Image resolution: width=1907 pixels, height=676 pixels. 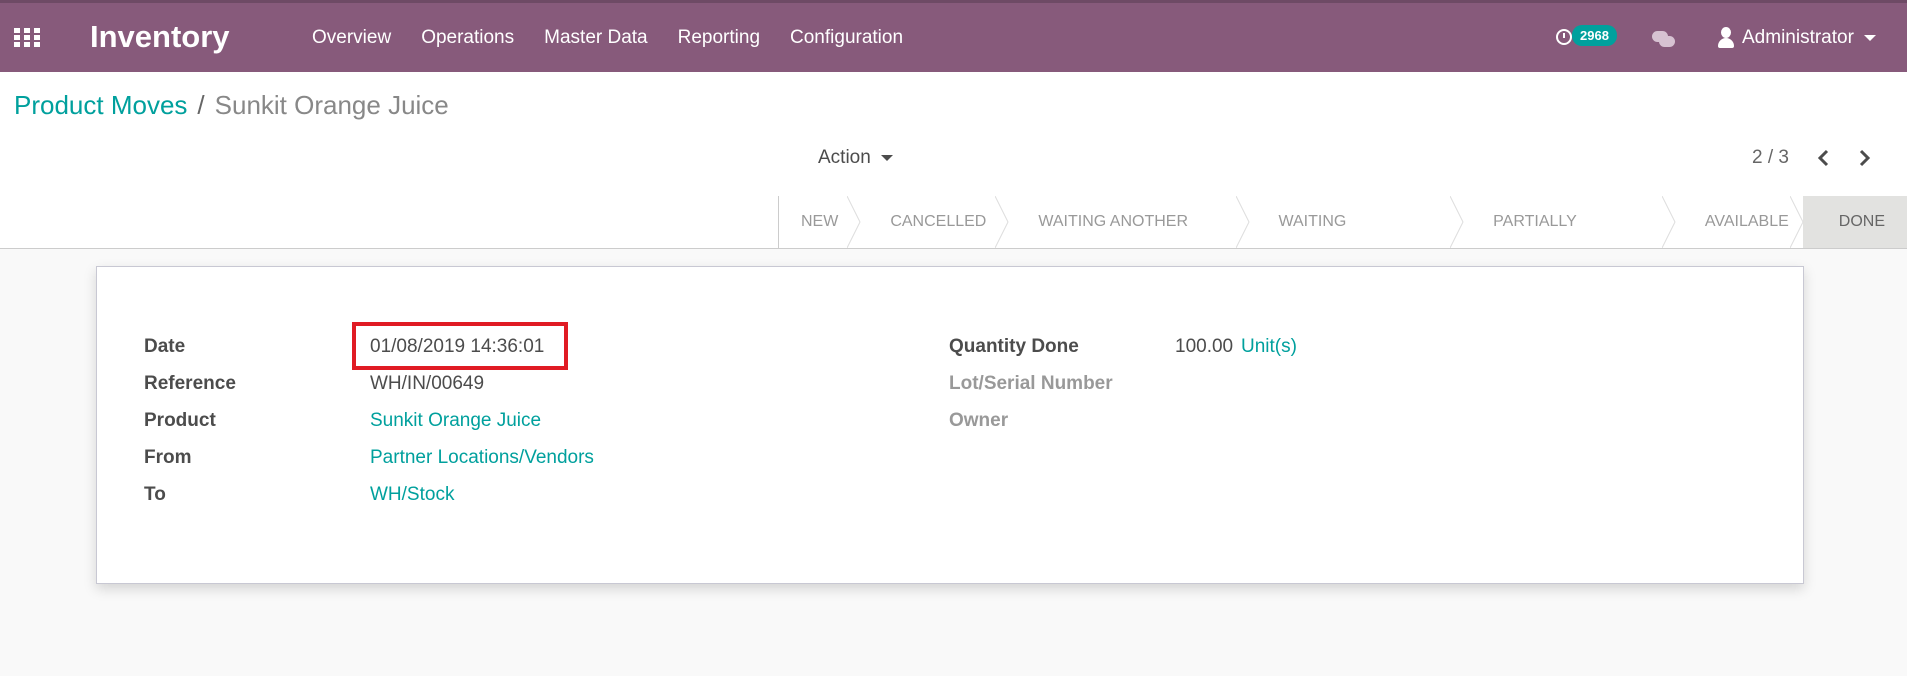 What do you see at coordinates (427, 383) in the screenshot?
I see `reference-value: WH/IN/00649` at bounding box center [427, 383].